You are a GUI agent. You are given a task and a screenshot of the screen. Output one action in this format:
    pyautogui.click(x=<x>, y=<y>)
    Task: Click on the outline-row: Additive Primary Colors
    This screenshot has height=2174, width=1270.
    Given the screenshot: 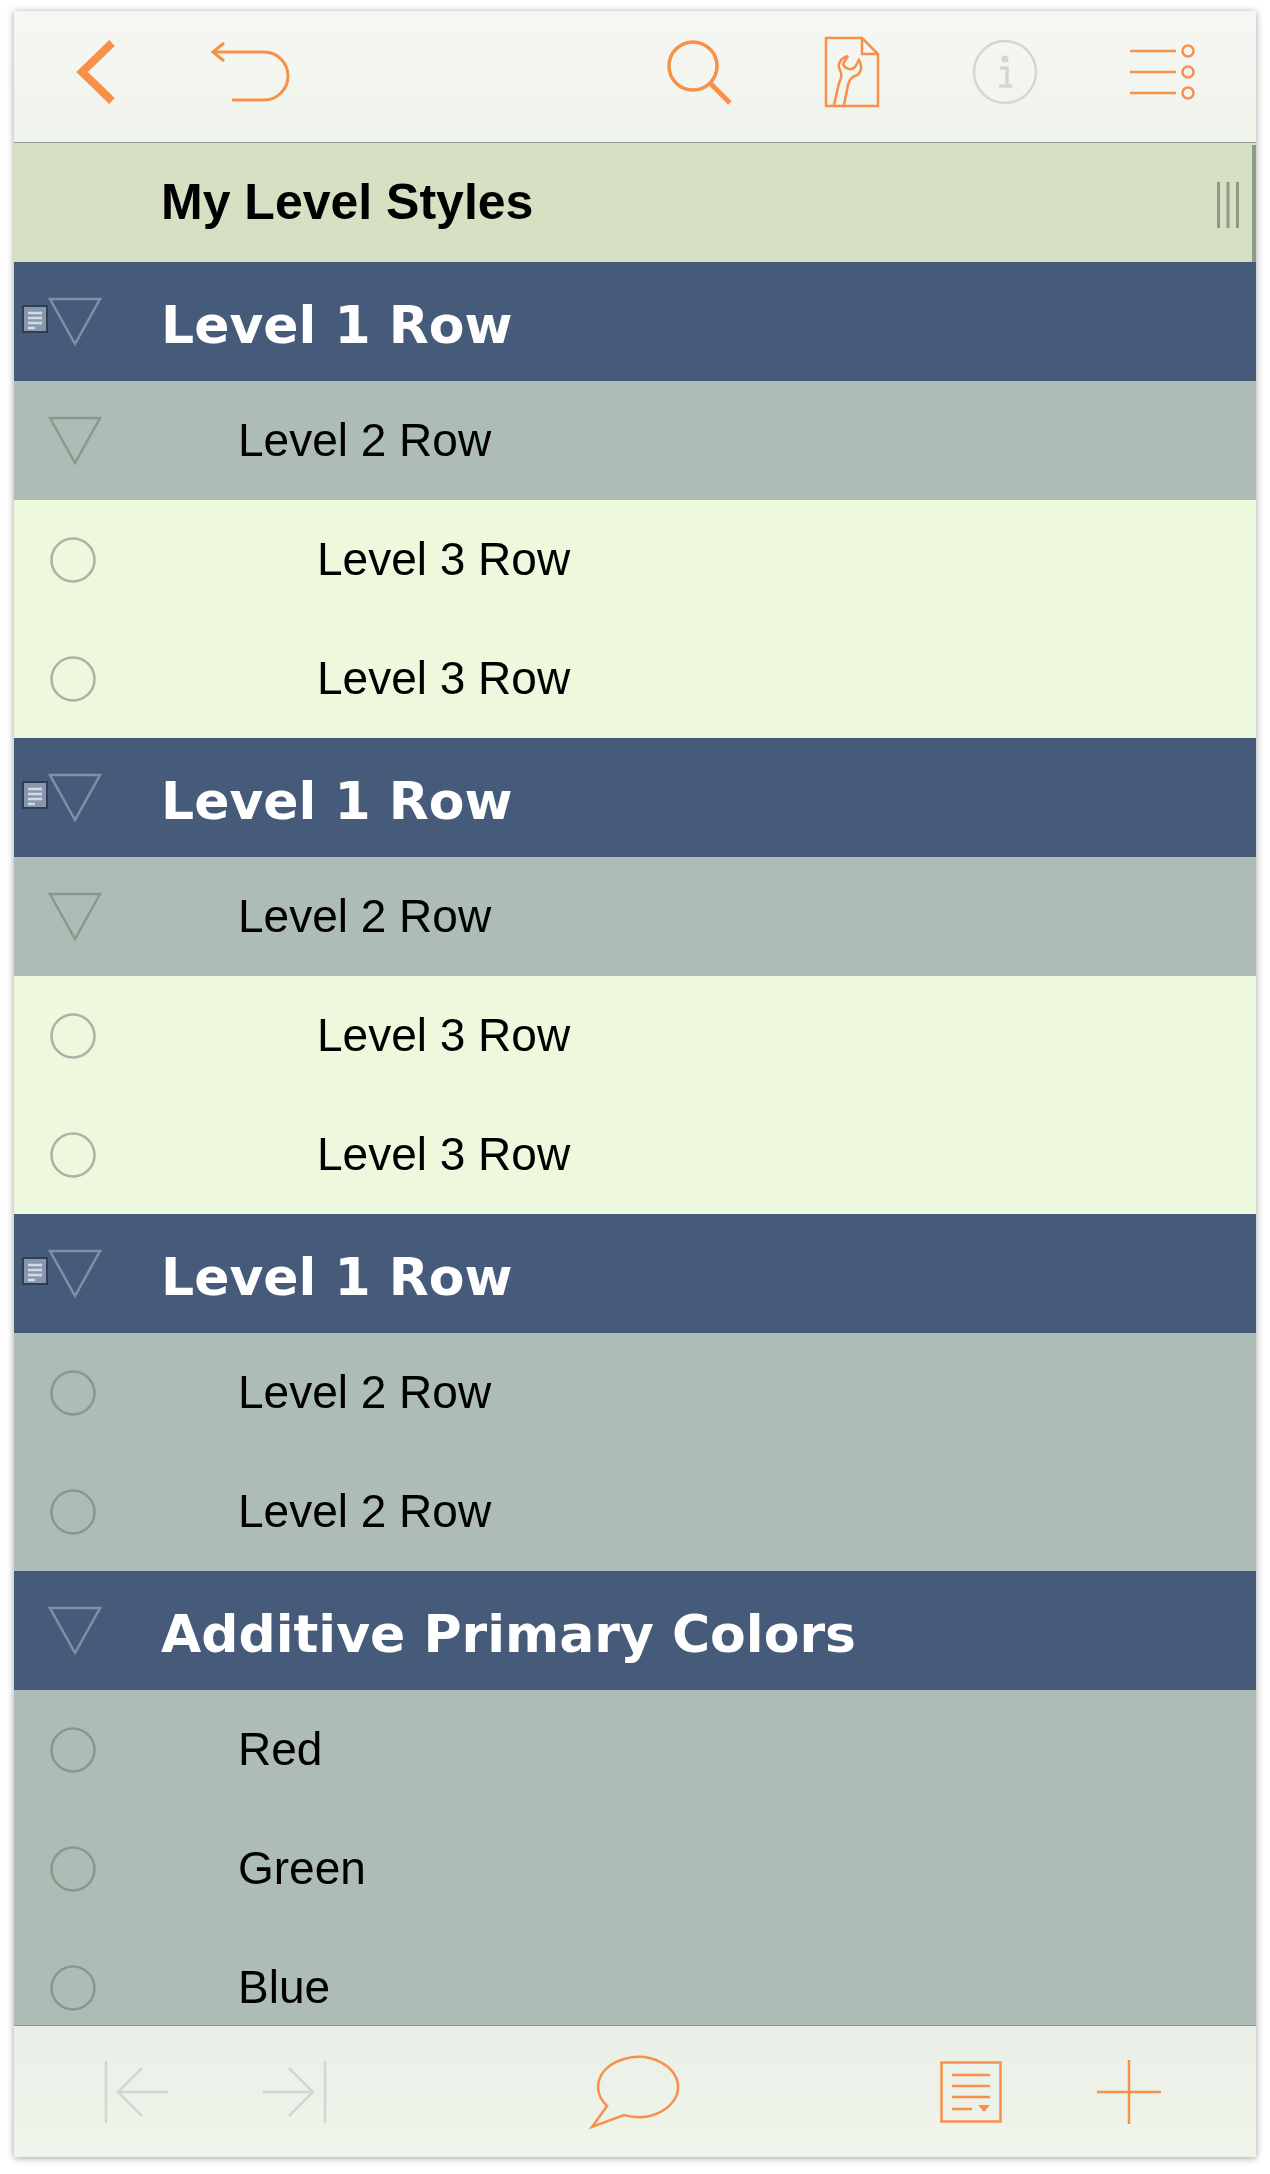 What is the action you would take?
    pyautogui.click(x=635, y=1630)
    